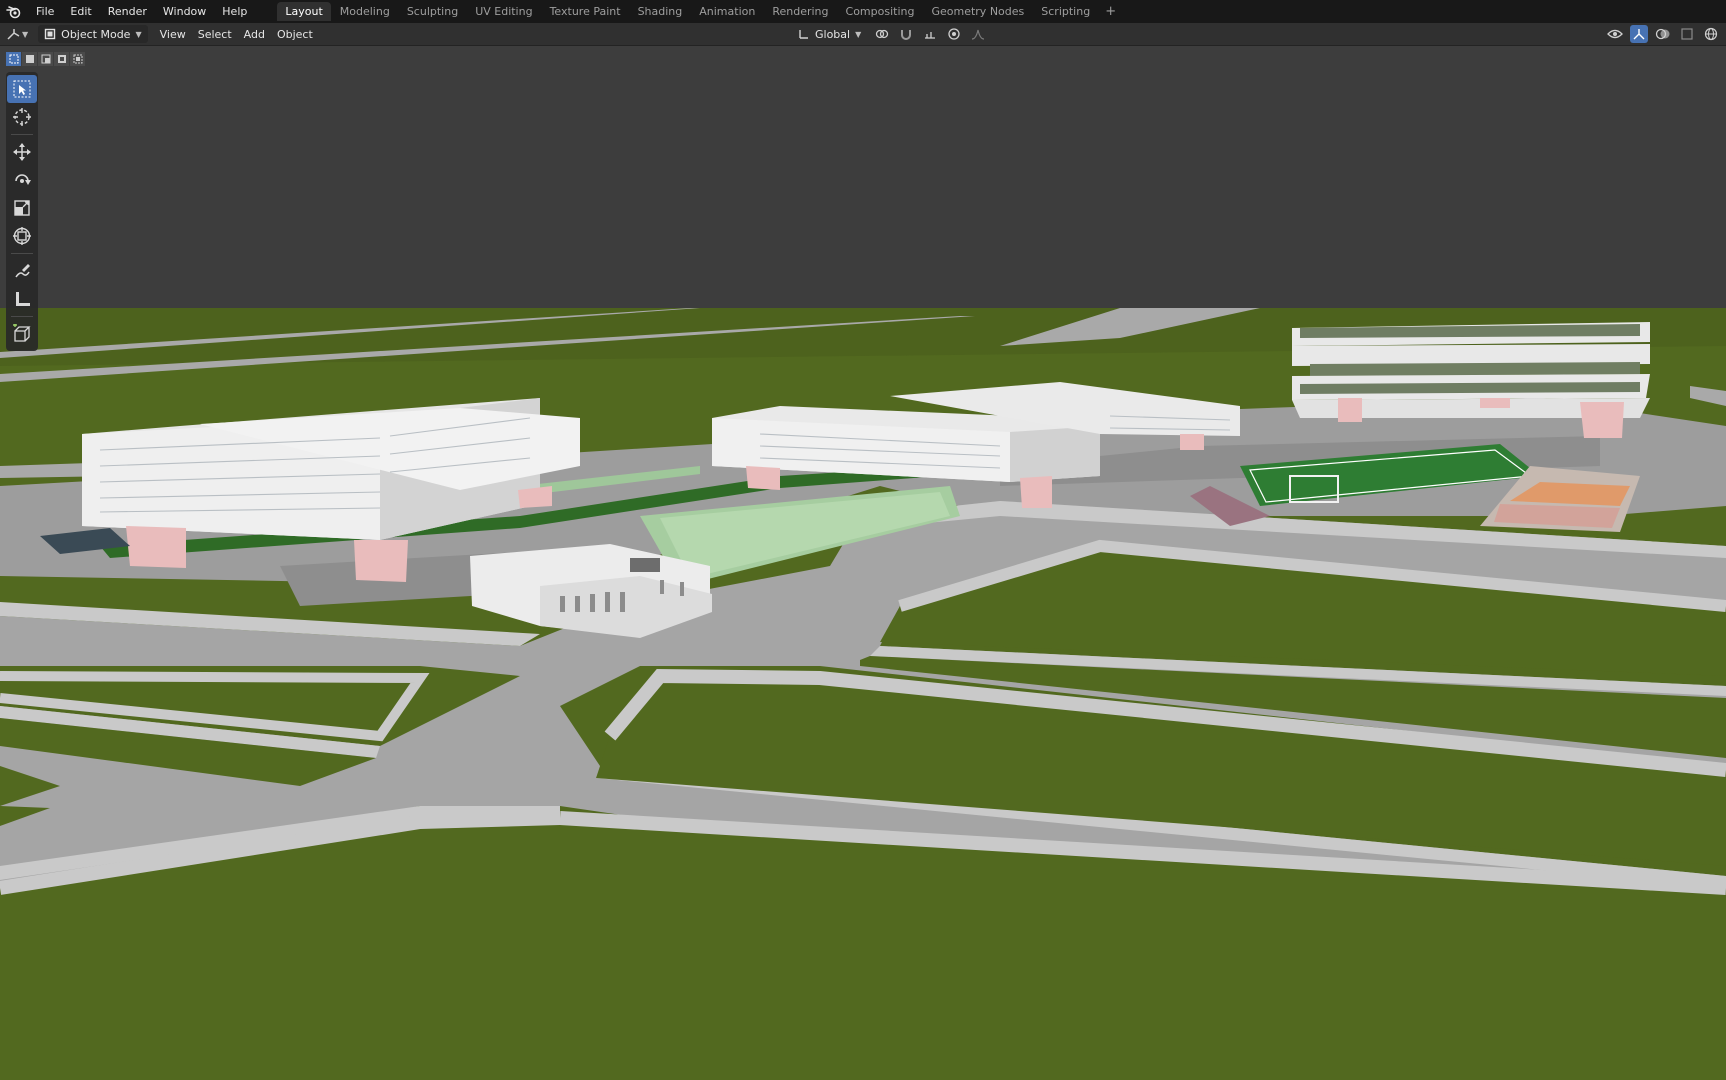 This screenshot has height=1080, width=1726. I want to click on rotate-icon, so click(23, 179).